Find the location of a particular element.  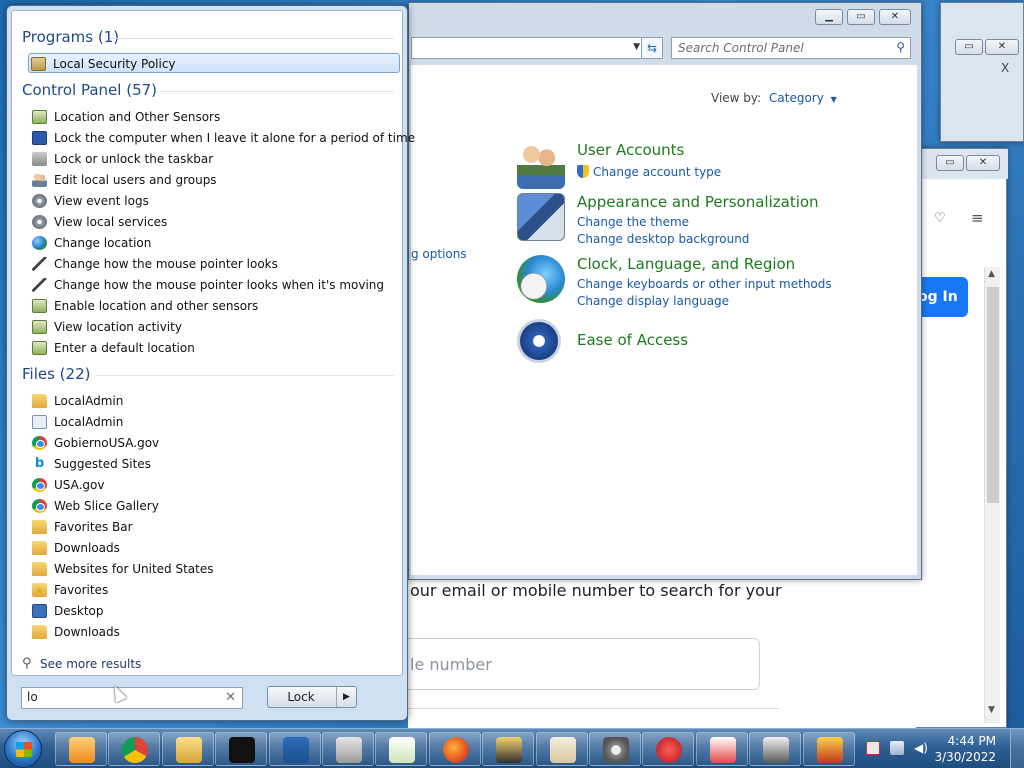

sensors-icon is located at coordinates (39, 348).